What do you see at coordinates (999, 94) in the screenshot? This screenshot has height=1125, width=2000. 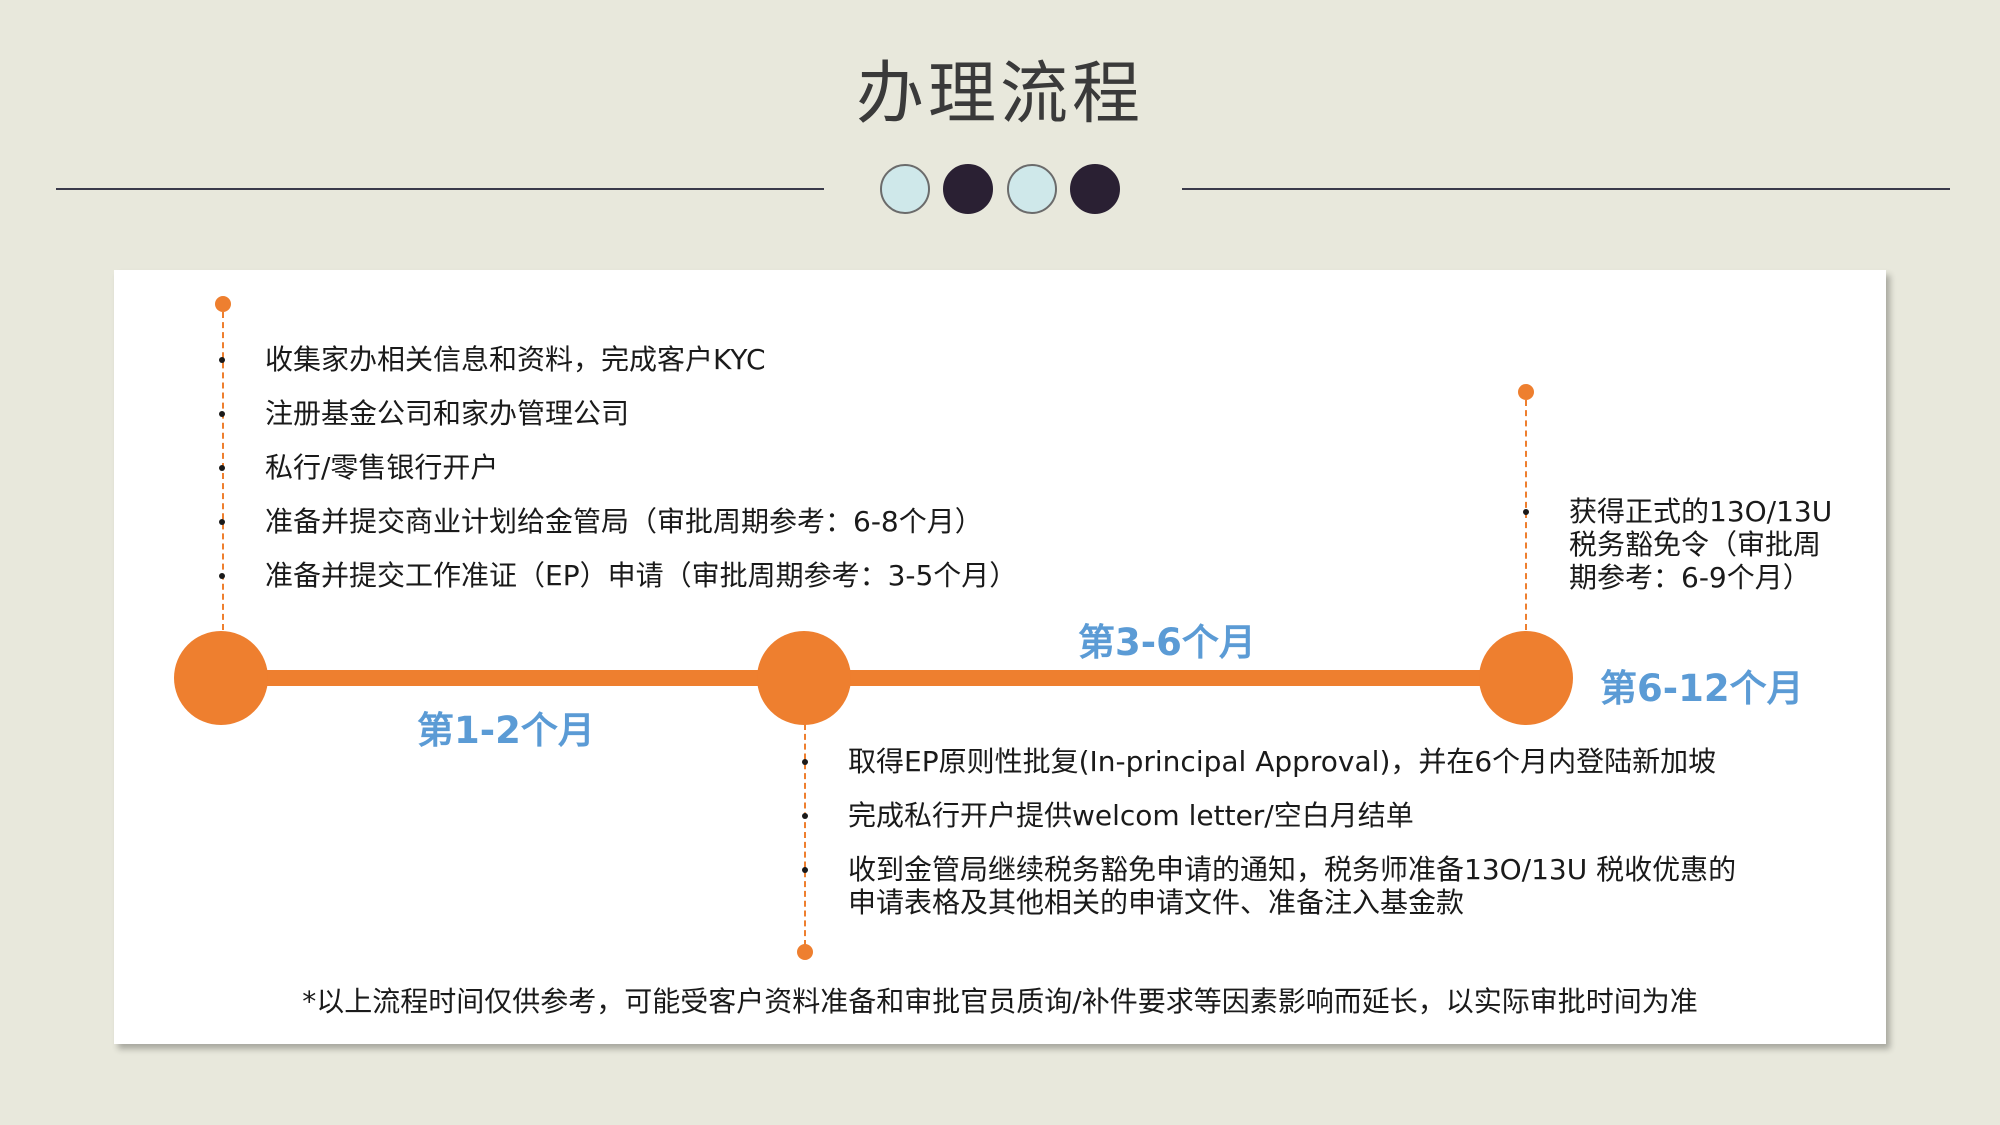 I see `page-title: 办理流程` at bounding box center [999, 94].